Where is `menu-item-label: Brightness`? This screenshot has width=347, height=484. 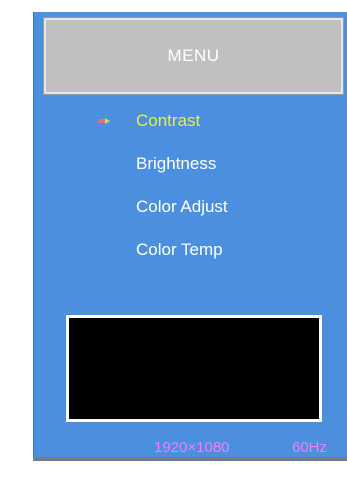 menu-item-label: Brightness is located at coordinates (176, 163).